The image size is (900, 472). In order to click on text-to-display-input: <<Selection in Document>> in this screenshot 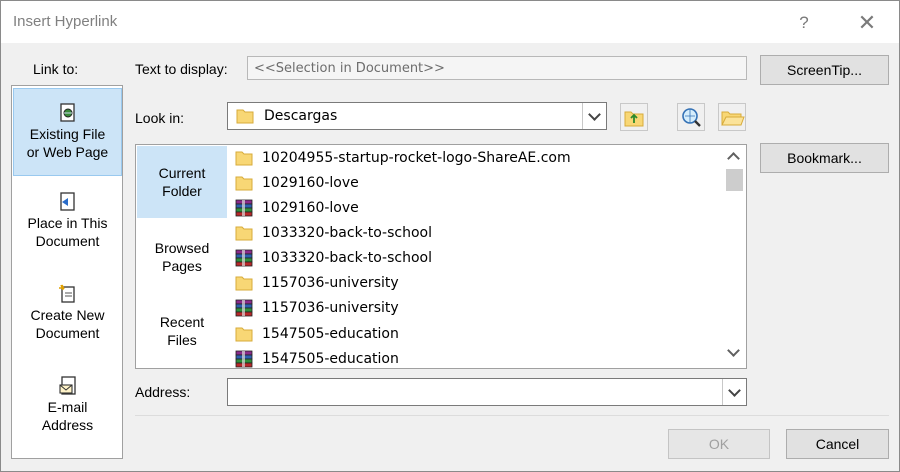, I will do `click(497, 68)`.